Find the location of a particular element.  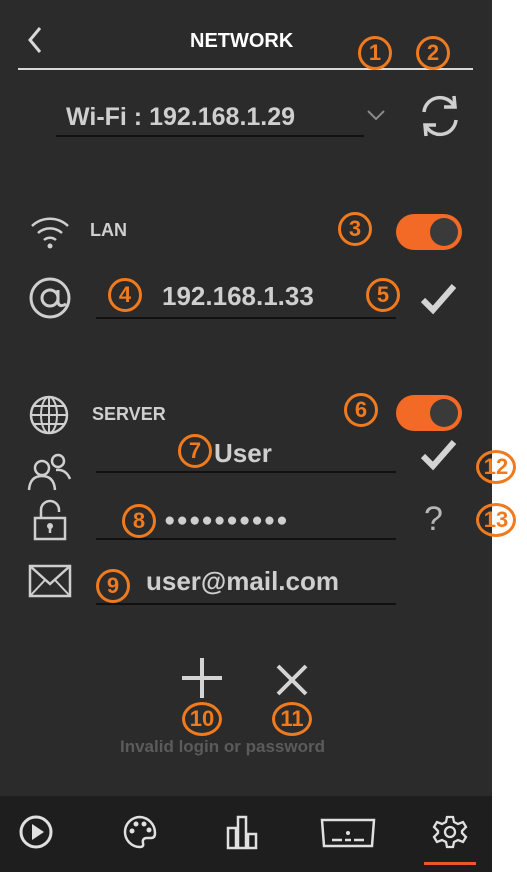

refresh-icon is located at coordinates (440, 116).